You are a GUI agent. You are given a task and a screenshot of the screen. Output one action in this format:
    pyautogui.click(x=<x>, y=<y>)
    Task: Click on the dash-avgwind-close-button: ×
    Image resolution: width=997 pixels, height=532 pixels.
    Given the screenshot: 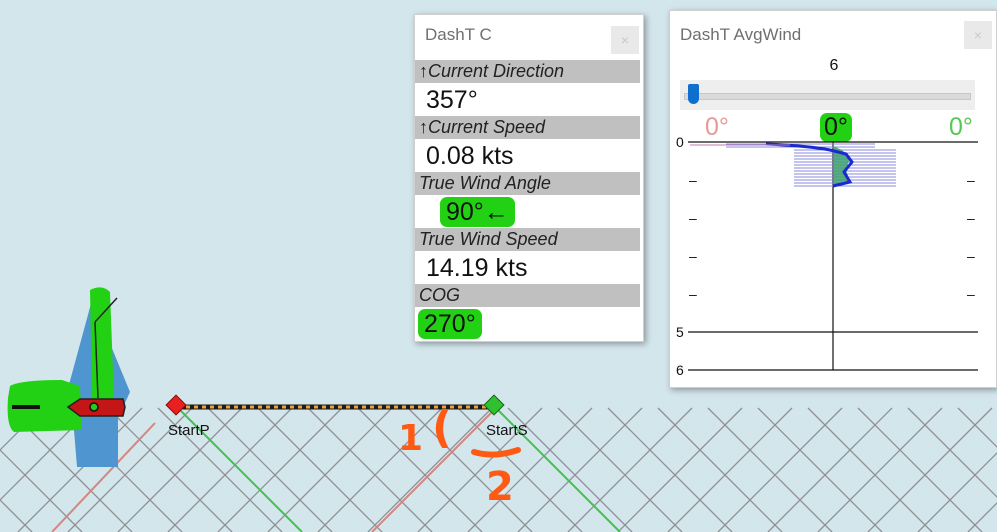 What is the action you would take?
    pyautogui.click(x=978, y=35)
    